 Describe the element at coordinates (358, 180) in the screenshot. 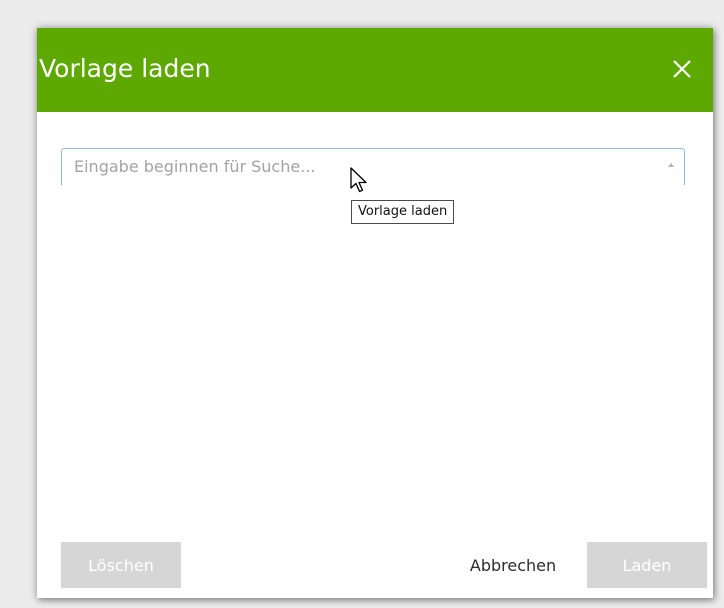

I see `mouse-pointer-icon` at that location.